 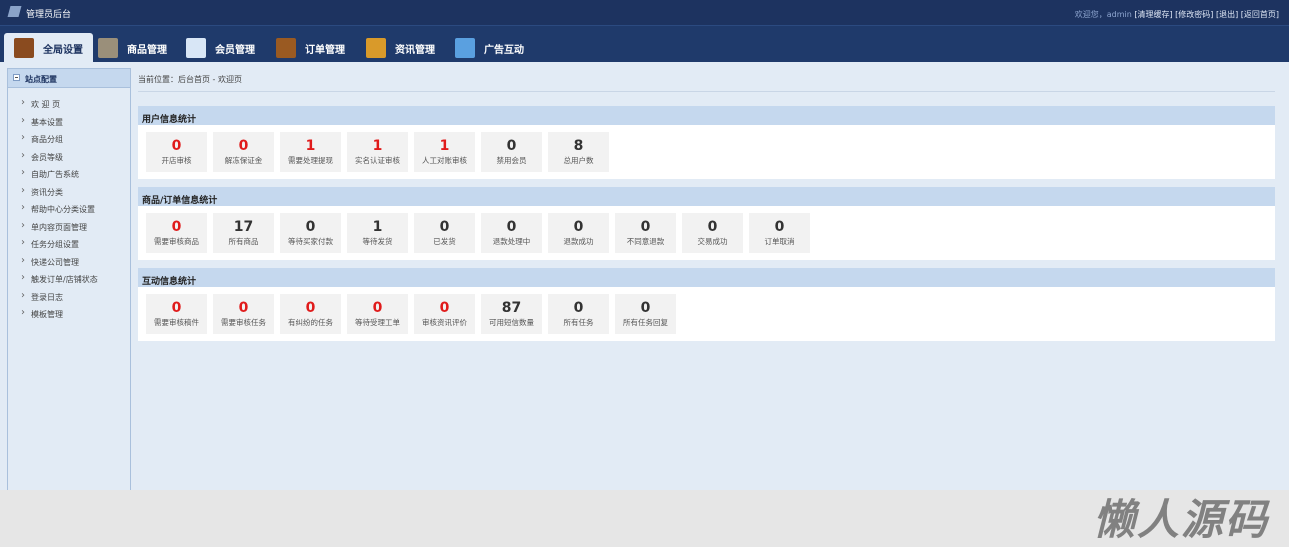 I want to click on nav-tab-3: 订单管理, so click(x=310, y=48).